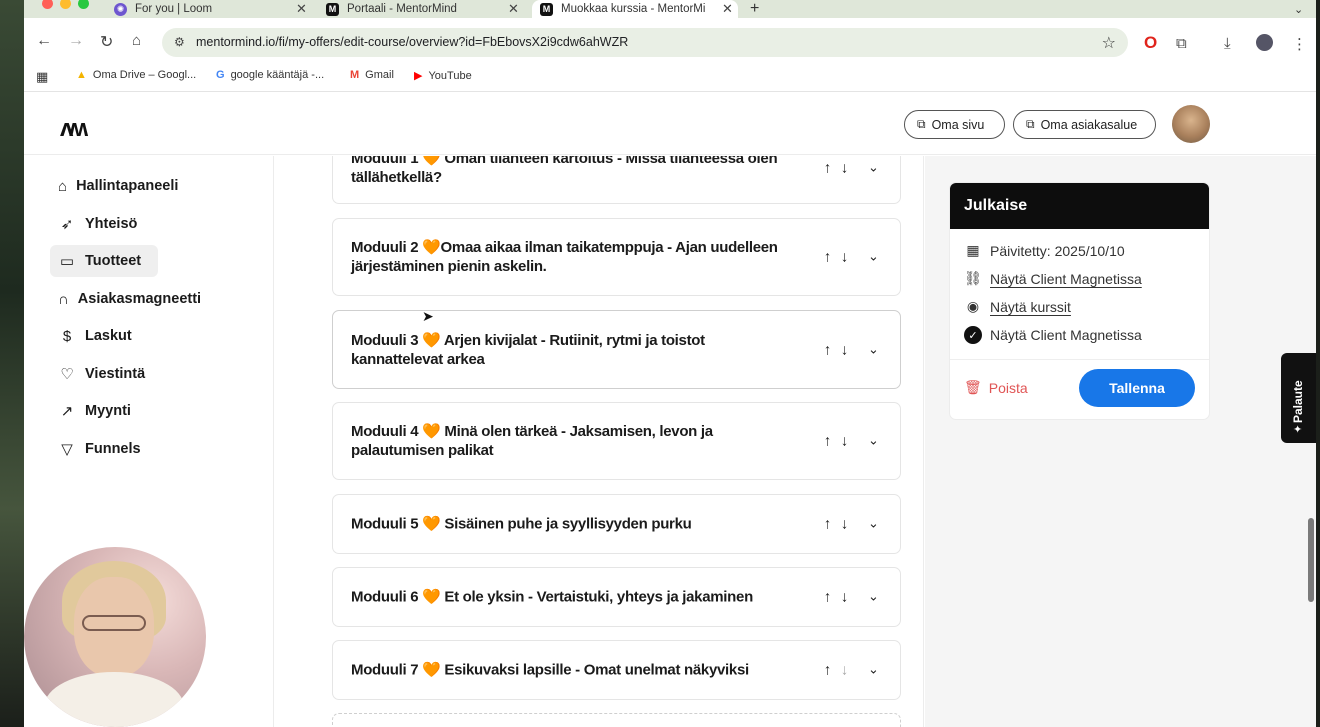 The image size is (1320, 727). I want to click on external-link-icon: ⧉, so click(1030, 124).